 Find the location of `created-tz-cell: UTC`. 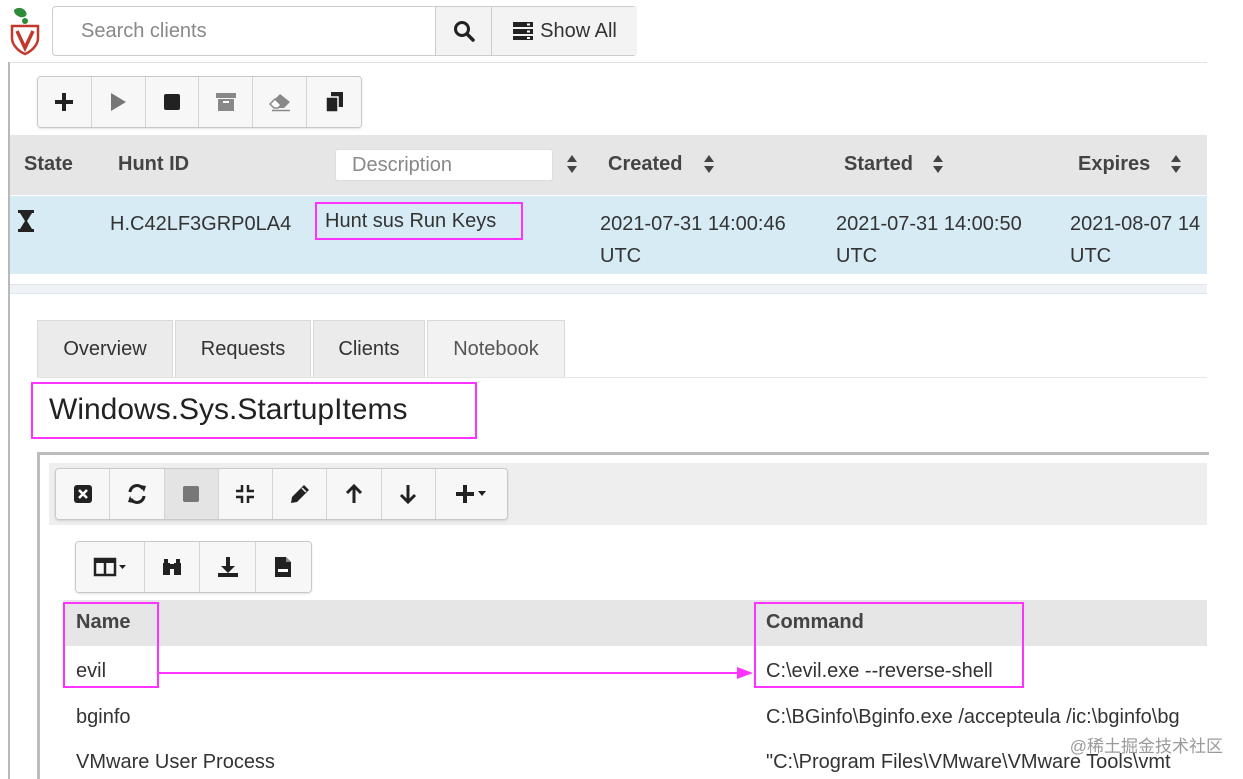

created-tz-cell: UTC is located at coordinates (621, 256).